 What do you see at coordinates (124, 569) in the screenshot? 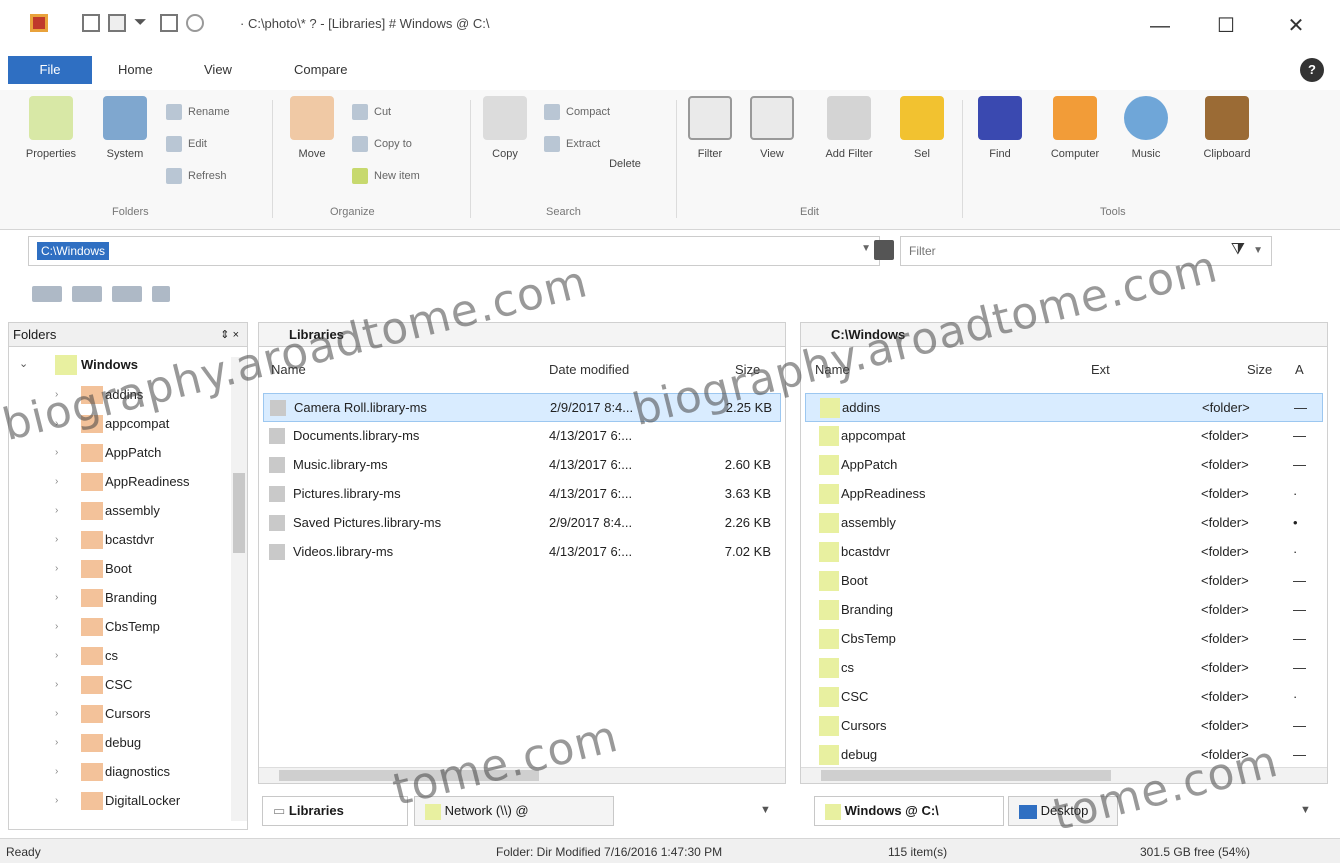
I see `tree-item: › Boot` at bounding box center [124, 569].